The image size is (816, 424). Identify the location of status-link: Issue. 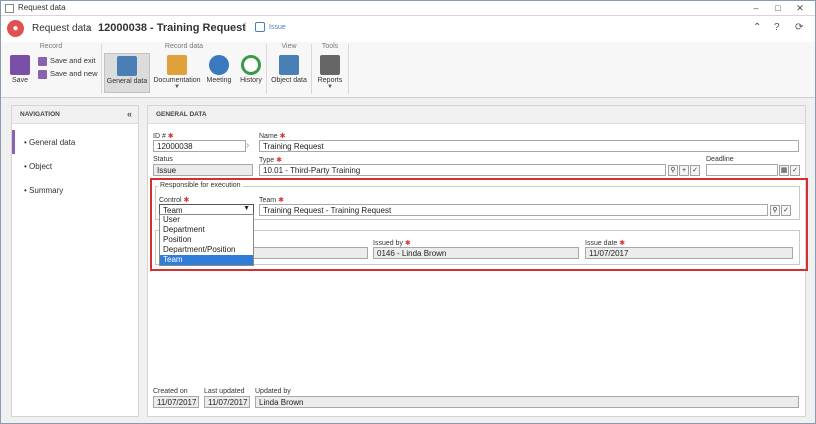
(277, 27).